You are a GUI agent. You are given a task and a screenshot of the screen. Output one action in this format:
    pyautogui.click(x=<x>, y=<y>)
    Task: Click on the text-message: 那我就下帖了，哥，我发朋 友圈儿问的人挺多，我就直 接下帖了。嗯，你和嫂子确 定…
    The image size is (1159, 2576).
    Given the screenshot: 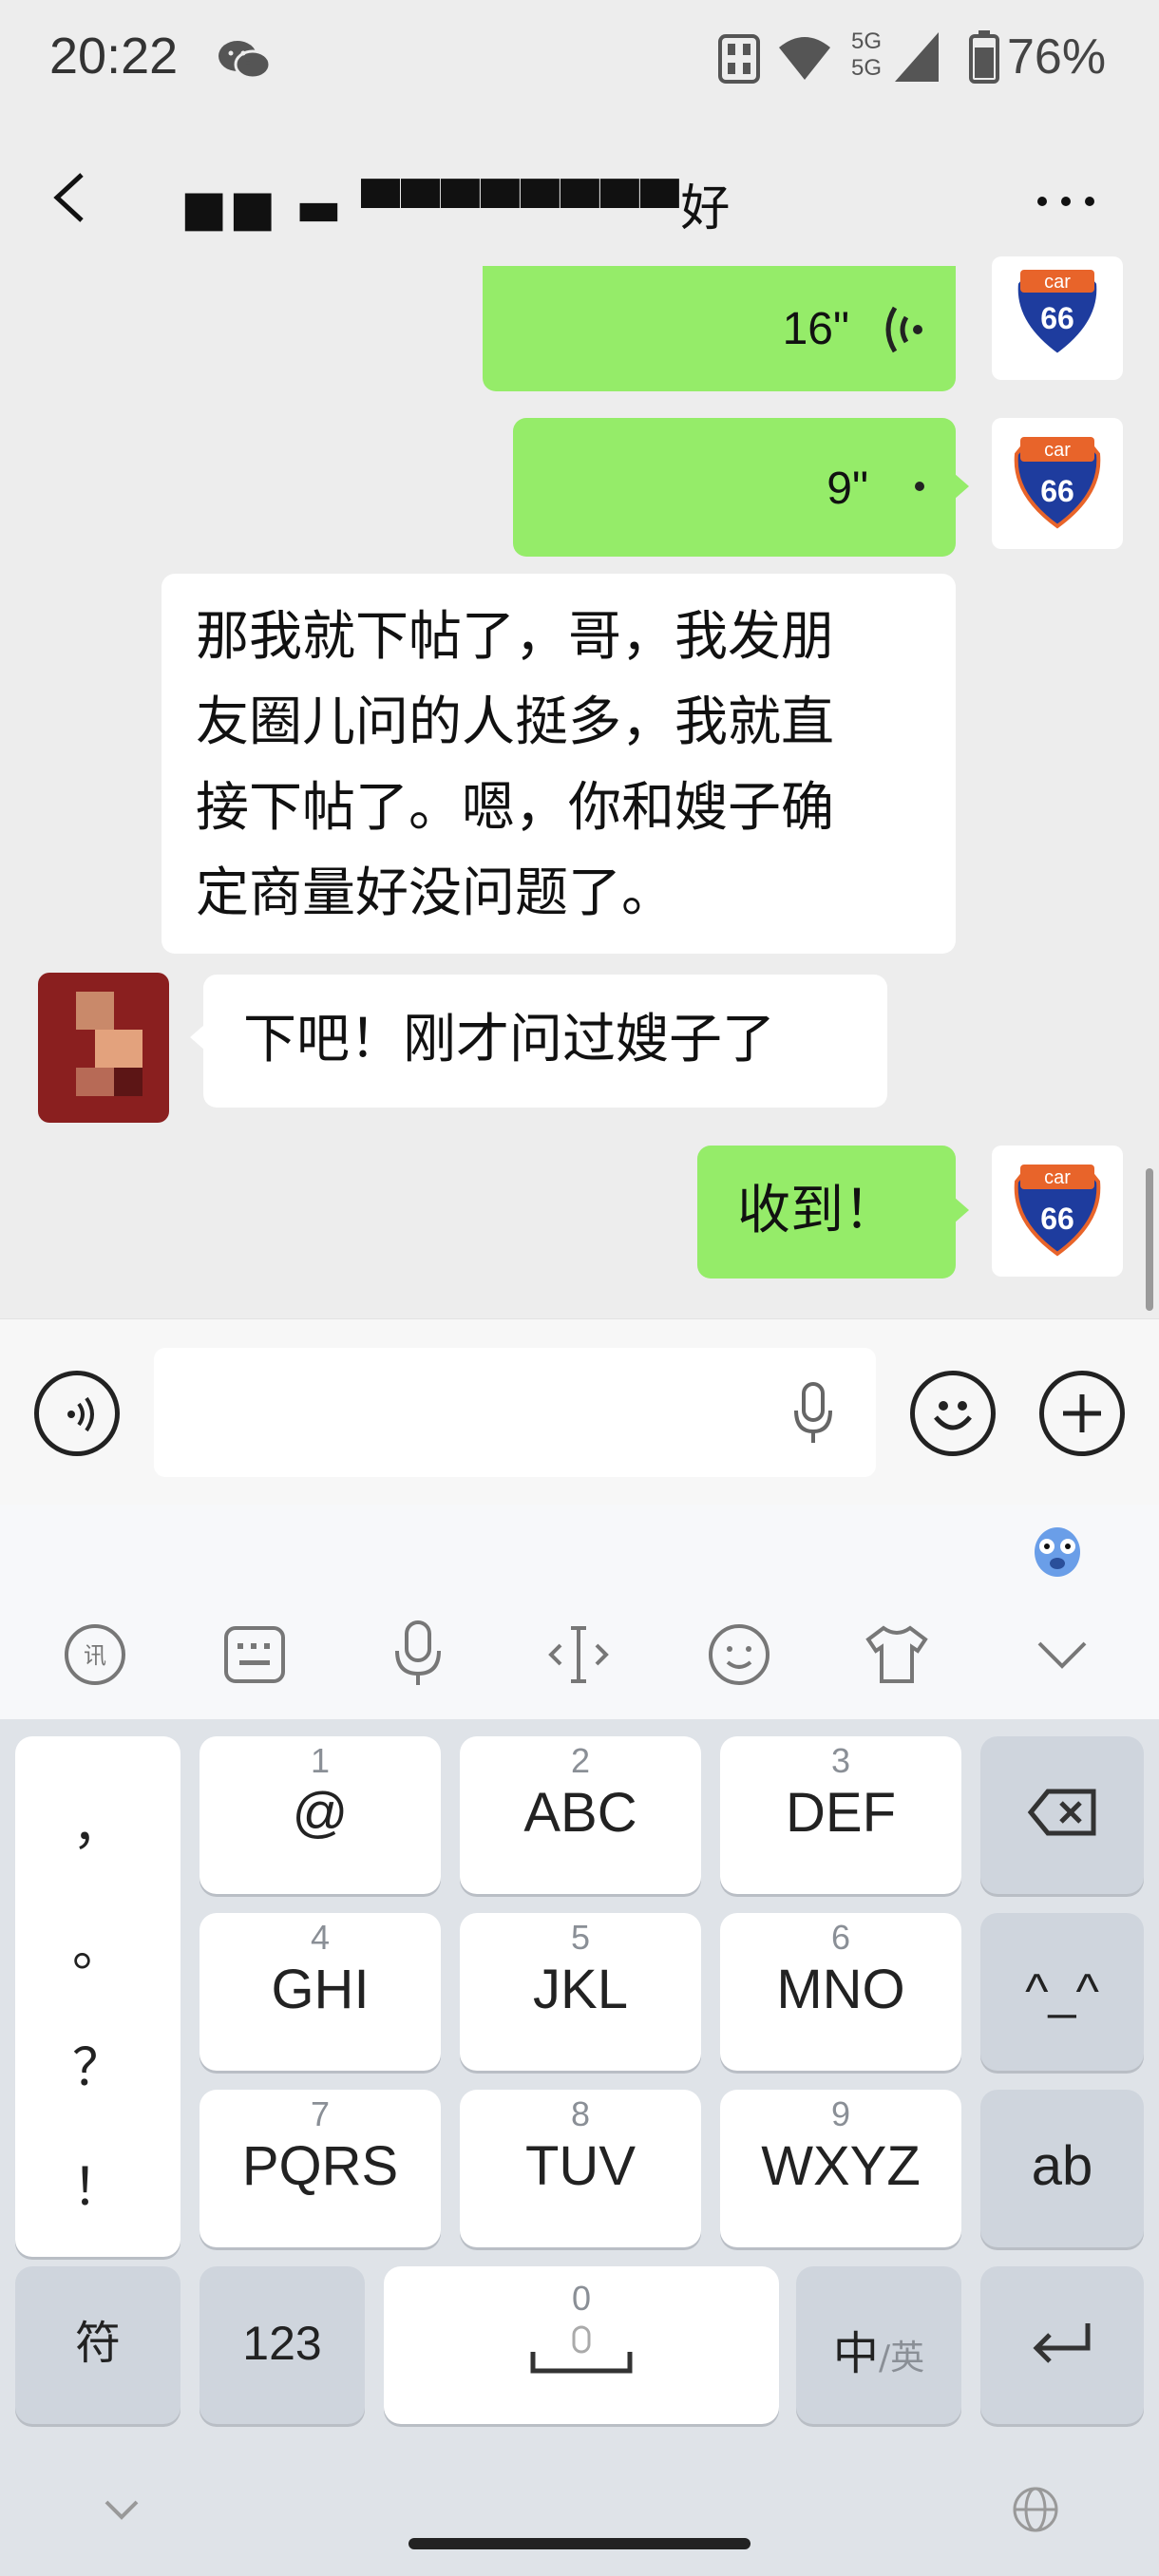 What is the action you would take?
    pyautogui.click(x=559, y=764)
    